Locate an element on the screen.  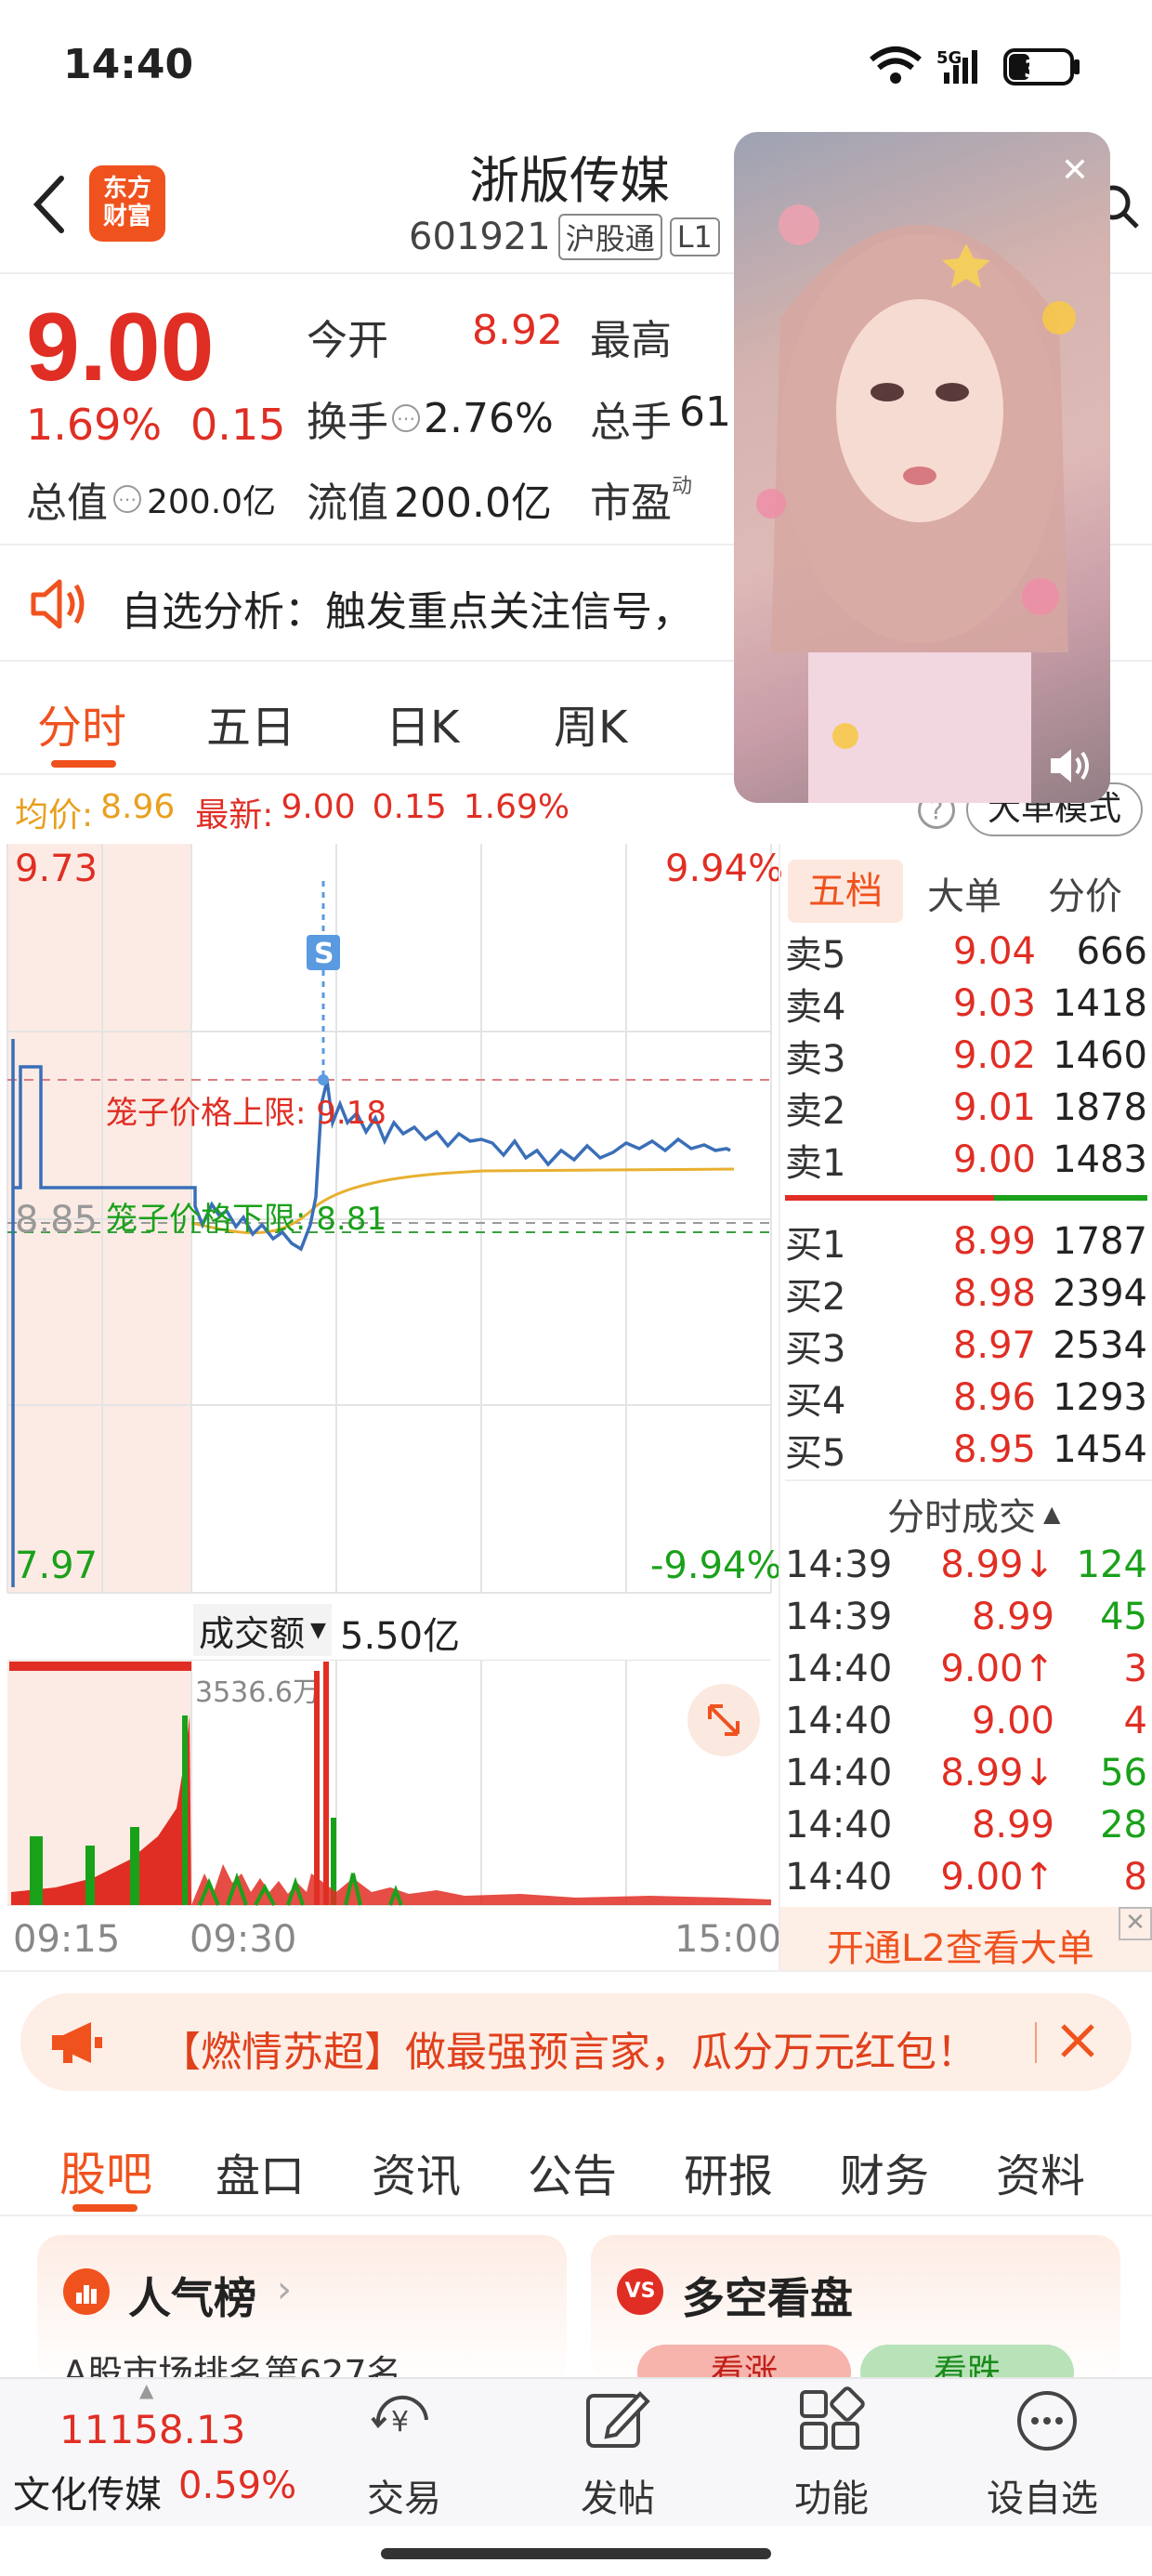
volume-label: 成交额 is located at coordinates (253, 1633).